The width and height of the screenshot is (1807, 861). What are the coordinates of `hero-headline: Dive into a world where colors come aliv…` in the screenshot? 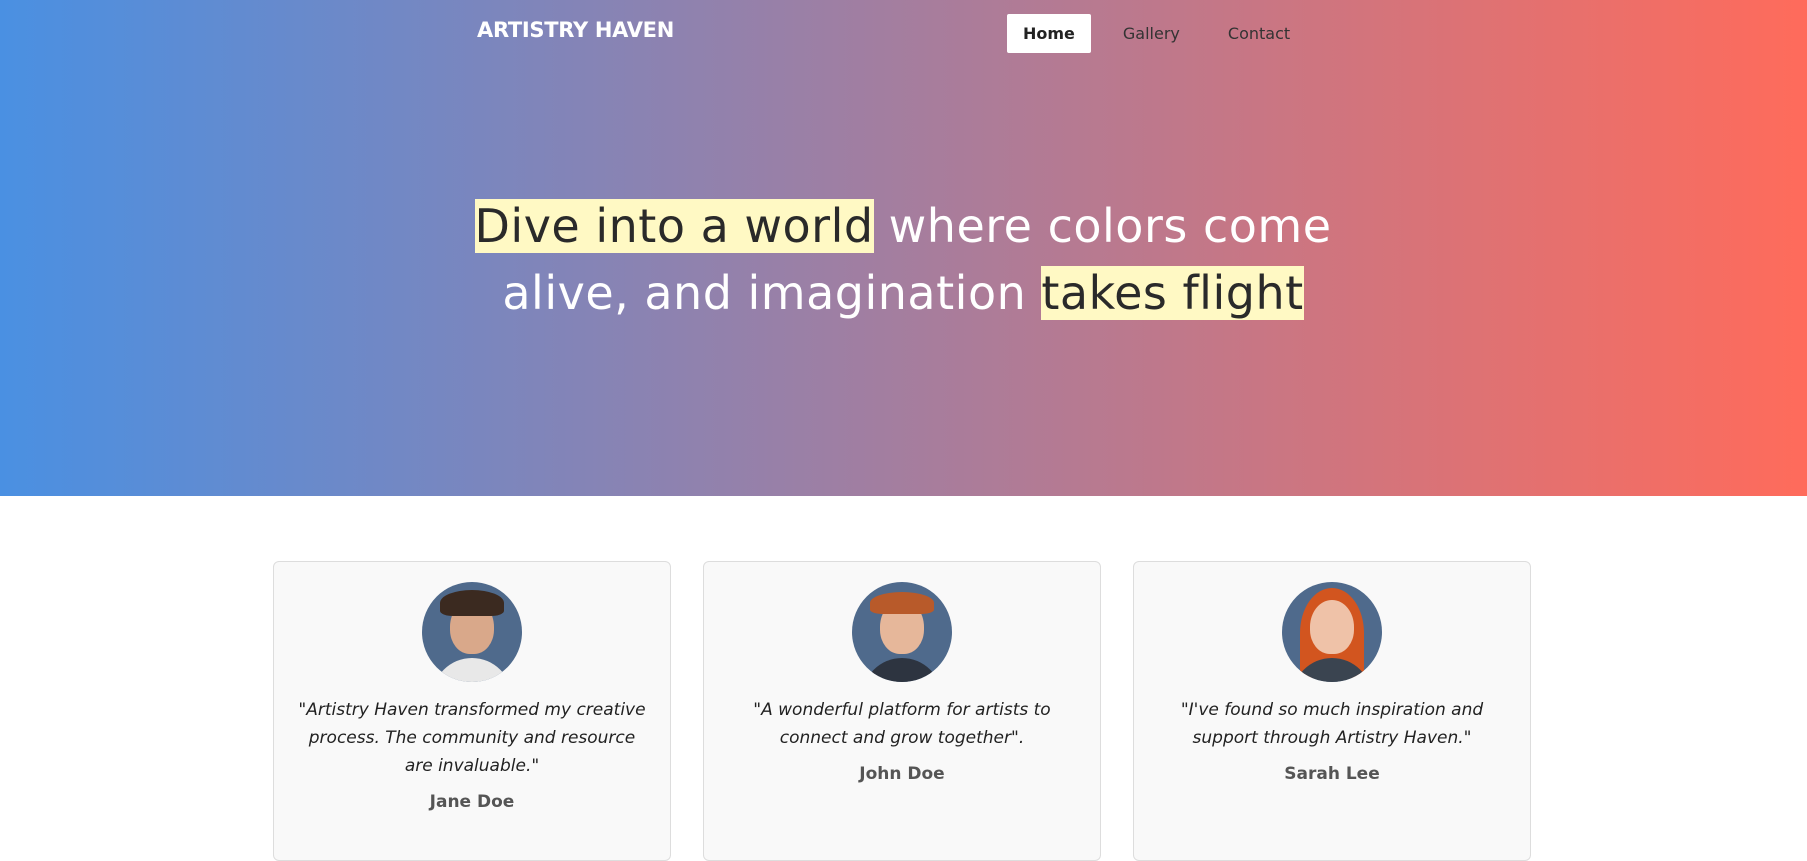 It's located at (903, 260).